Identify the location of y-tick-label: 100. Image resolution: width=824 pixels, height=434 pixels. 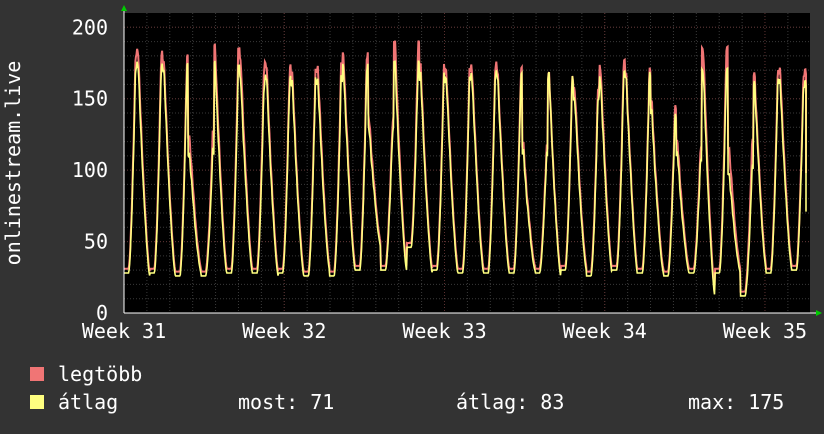
(90, 170).